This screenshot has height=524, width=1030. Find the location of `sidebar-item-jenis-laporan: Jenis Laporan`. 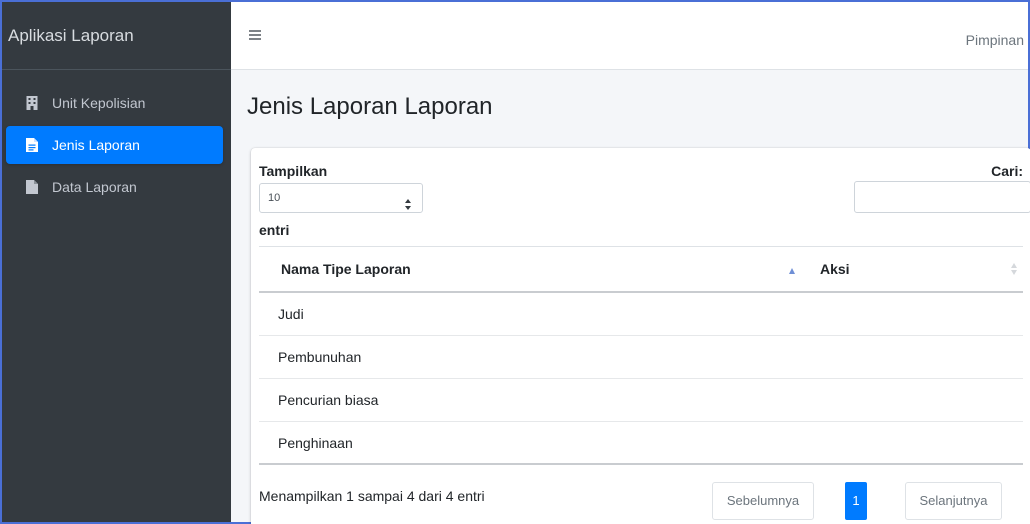

sidebar-item-jenis-laporan: Jenis Laporan is located at coordinates (114, 145).